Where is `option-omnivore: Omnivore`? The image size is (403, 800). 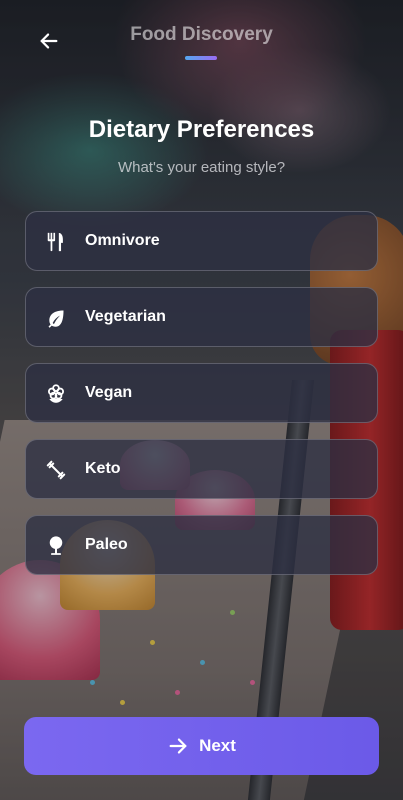 option-omnivore: Omnivore is located at coordinates (201, 241).